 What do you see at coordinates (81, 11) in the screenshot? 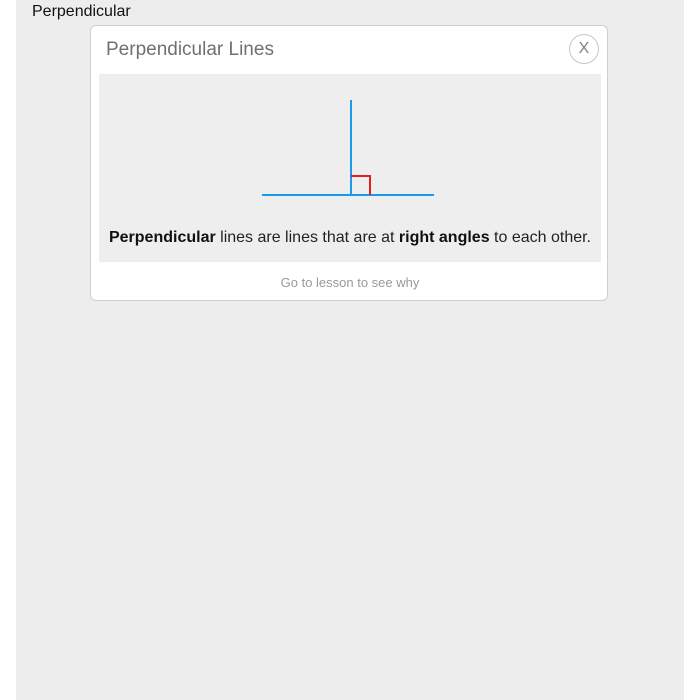
I see `page-heading: Perpendicular` at bounding box center [81, 11].